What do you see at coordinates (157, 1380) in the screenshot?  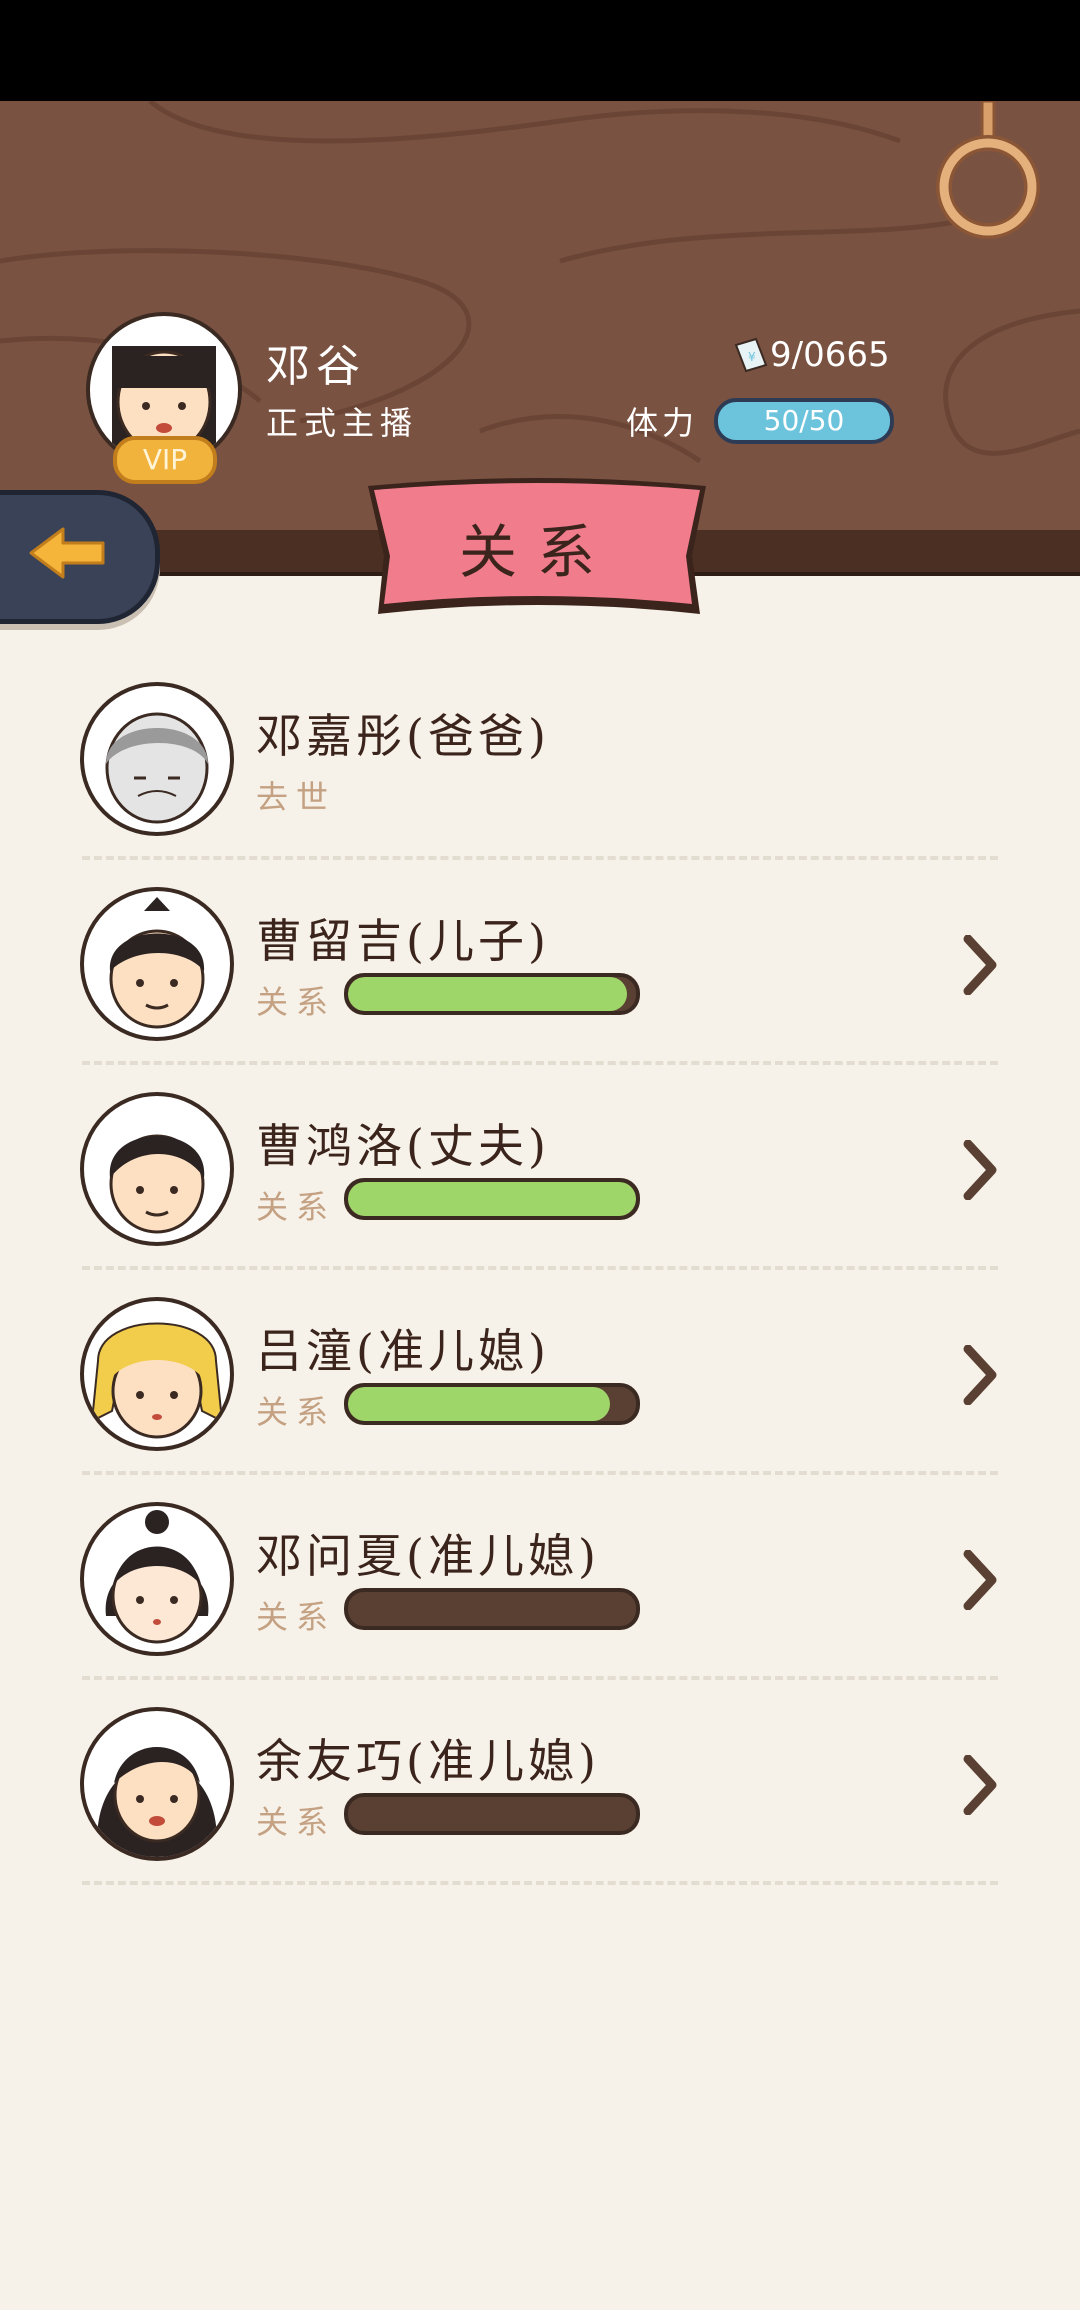 I see `blonde-portrait` at bounding box center [157, 1380].